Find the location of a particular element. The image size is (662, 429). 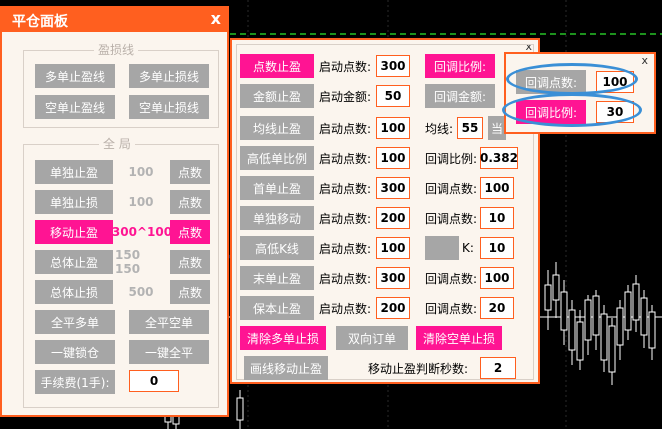

pullback-points-input: 10 is located at coordinates (497, 218).